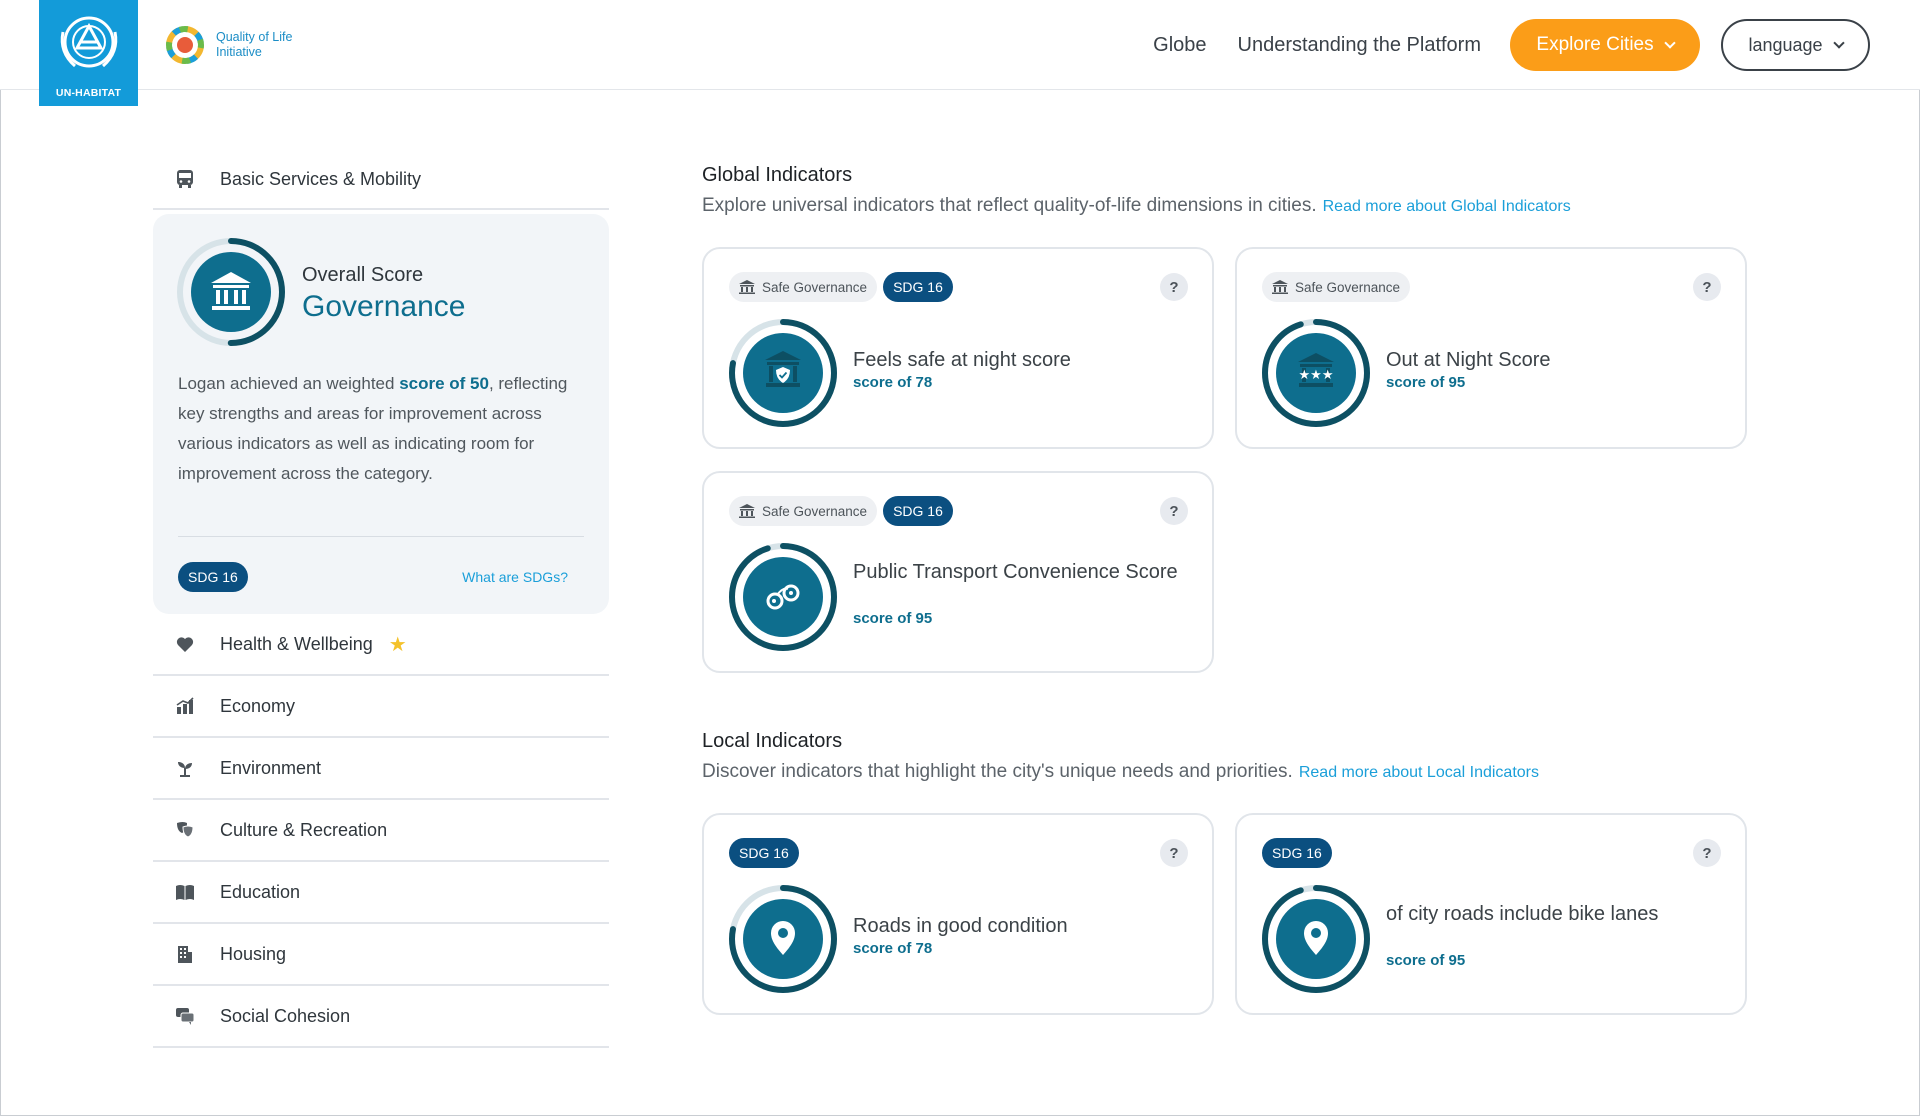 The width and height of the screenshot is (1920, 1116). What do you see at coordinates (1785, 44) in the screenshot?
I see `language-label: language` at bounding box center [1785, 44].